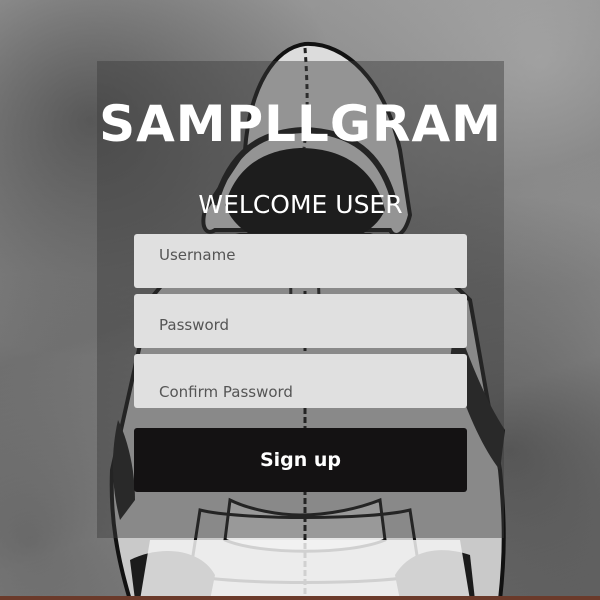 This screenshot has width=600, height=600. Describe the element at coordinates (300, 598) in the screenshot. I see `bottom-strip` at that location.